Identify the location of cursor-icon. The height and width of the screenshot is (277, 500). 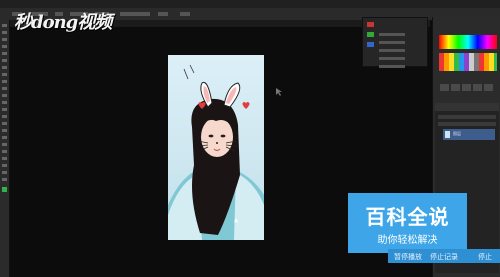
(279, 92).